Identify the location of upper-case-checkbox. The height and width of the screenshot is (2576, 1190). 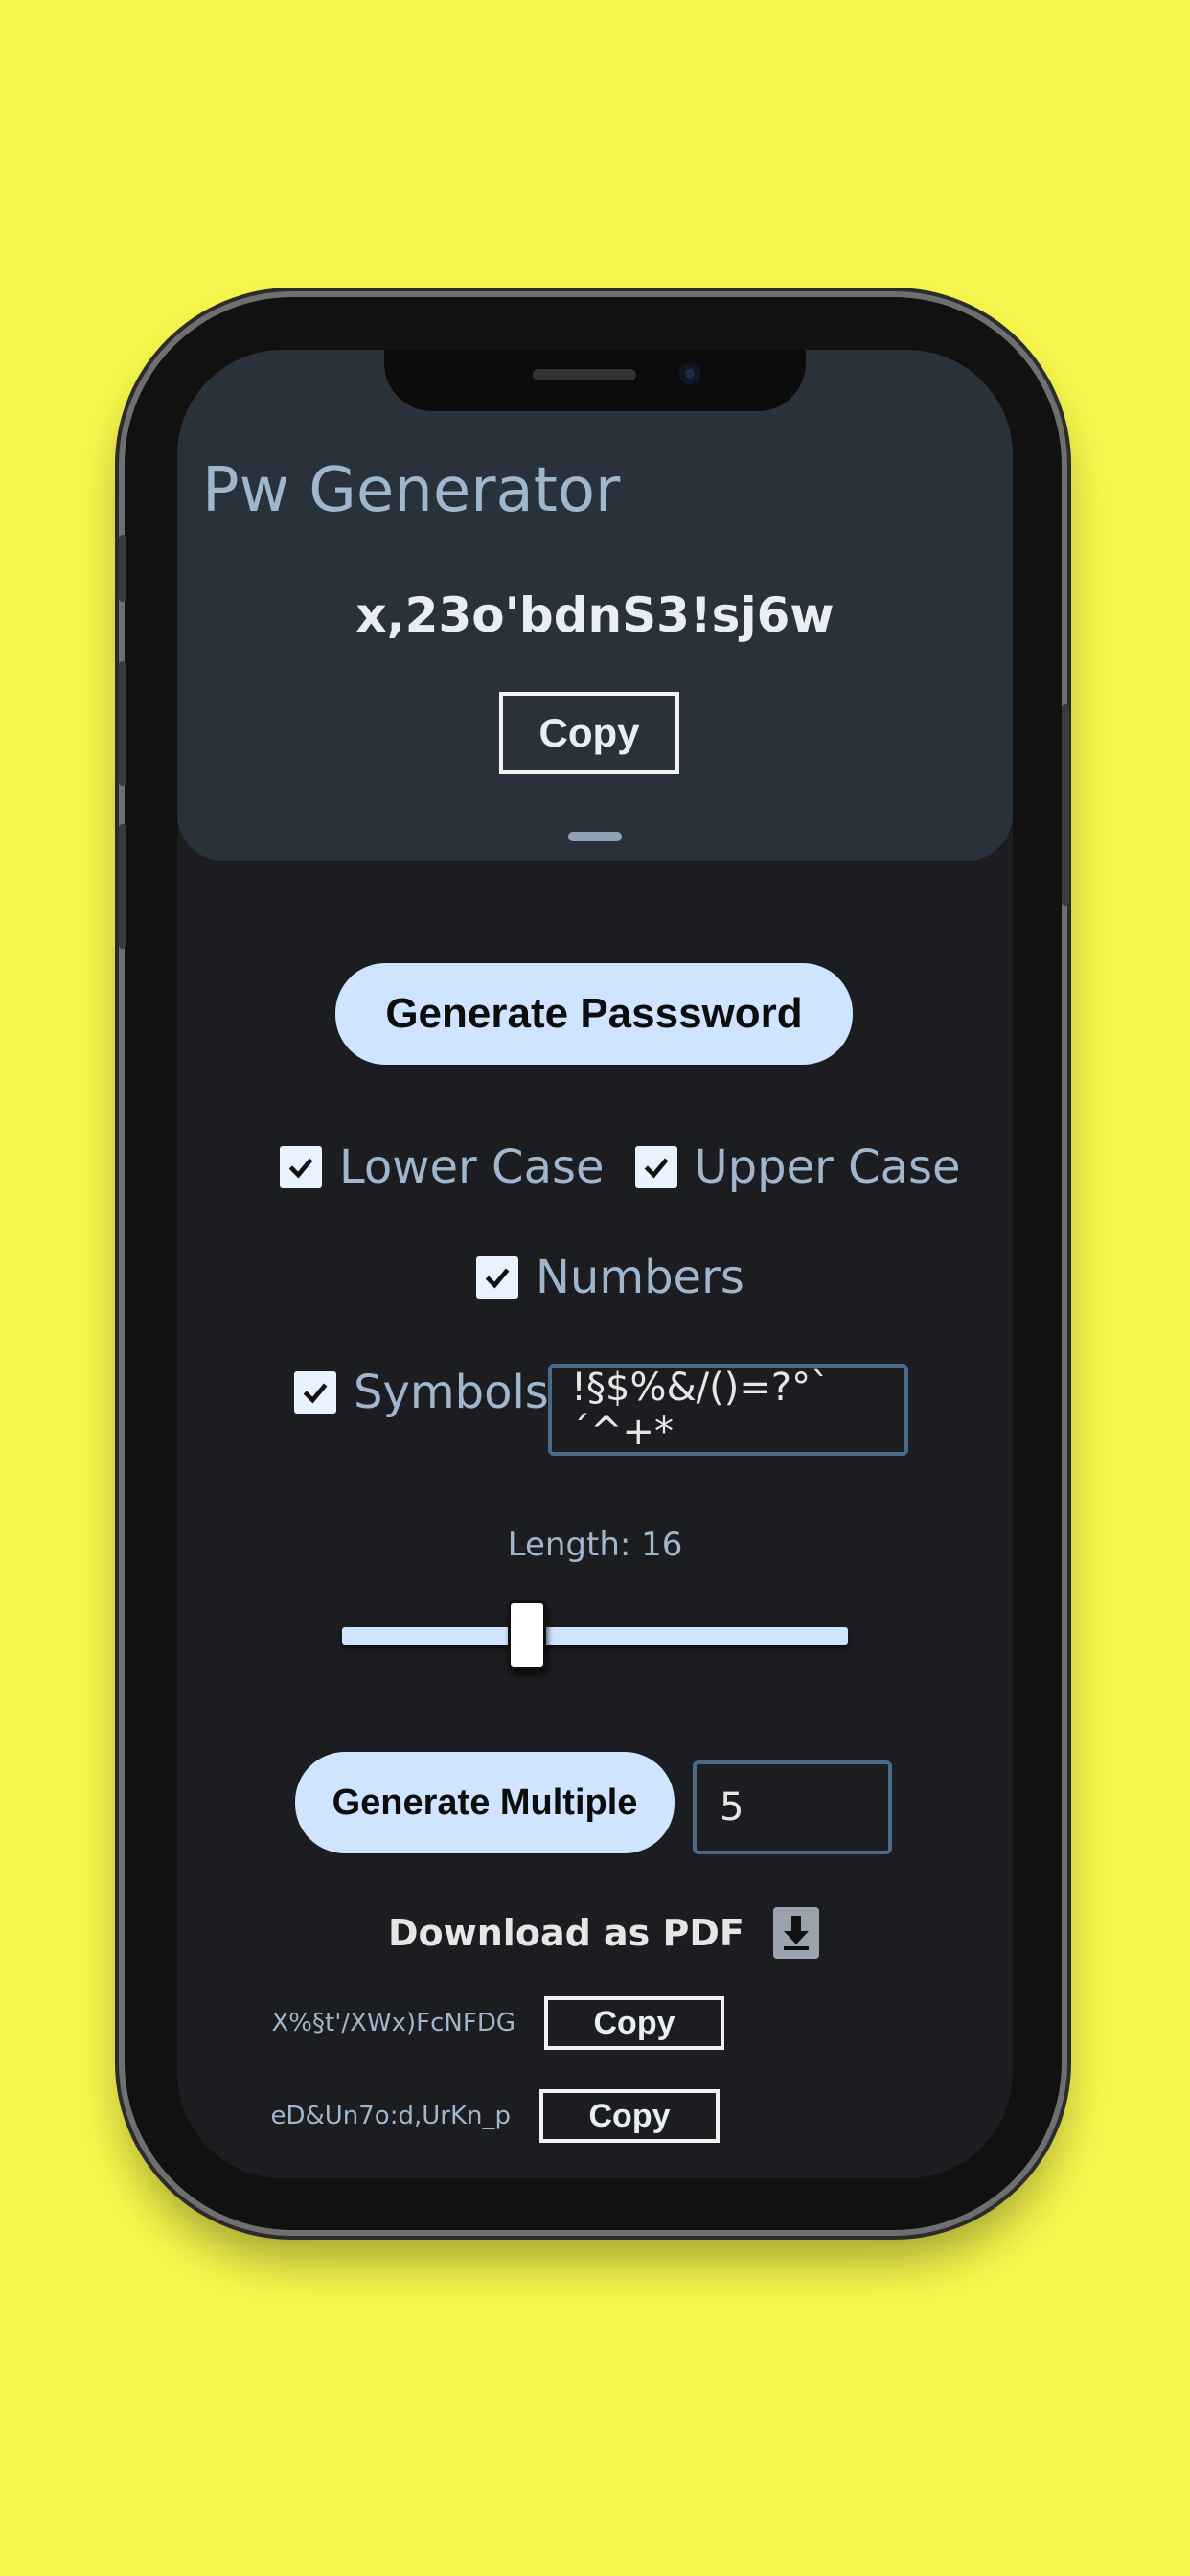
(655, 1167).